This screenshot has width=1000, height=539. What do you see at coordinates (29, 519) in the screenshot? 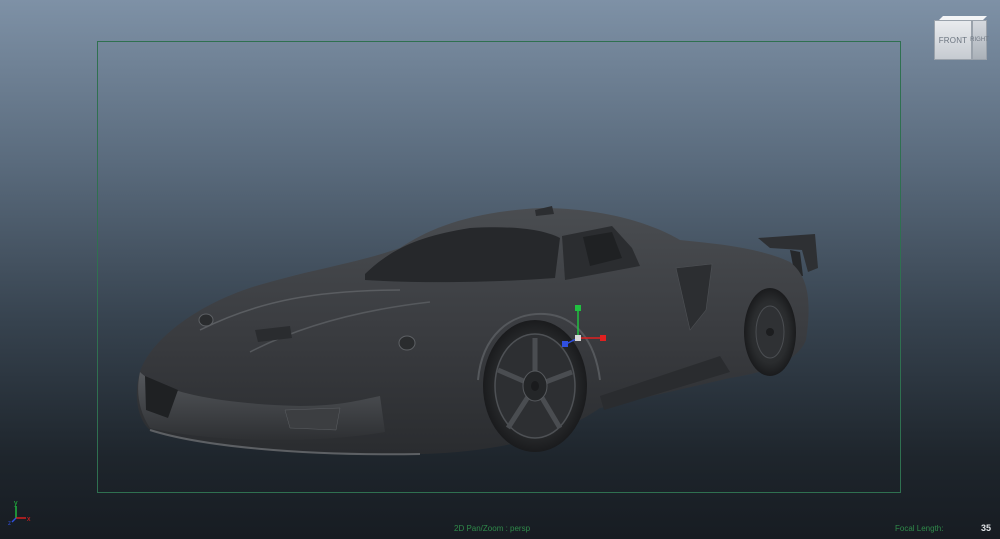
I see `axis-x-label: x` at bounding box center [29, 519].